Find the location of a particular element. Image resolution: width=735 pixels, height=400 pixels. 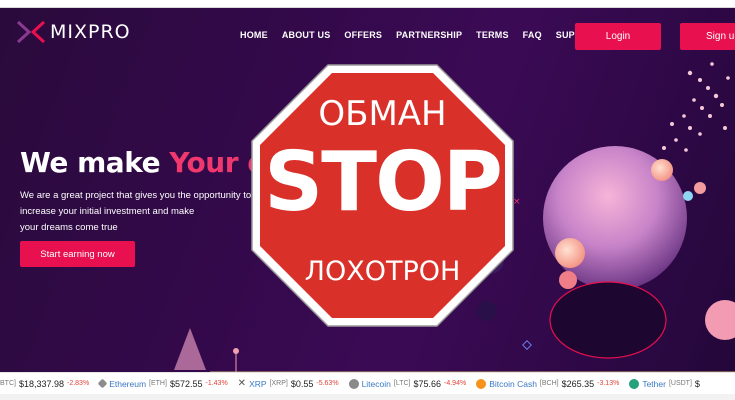

bottom-strip is located at coordinates (367, 397).